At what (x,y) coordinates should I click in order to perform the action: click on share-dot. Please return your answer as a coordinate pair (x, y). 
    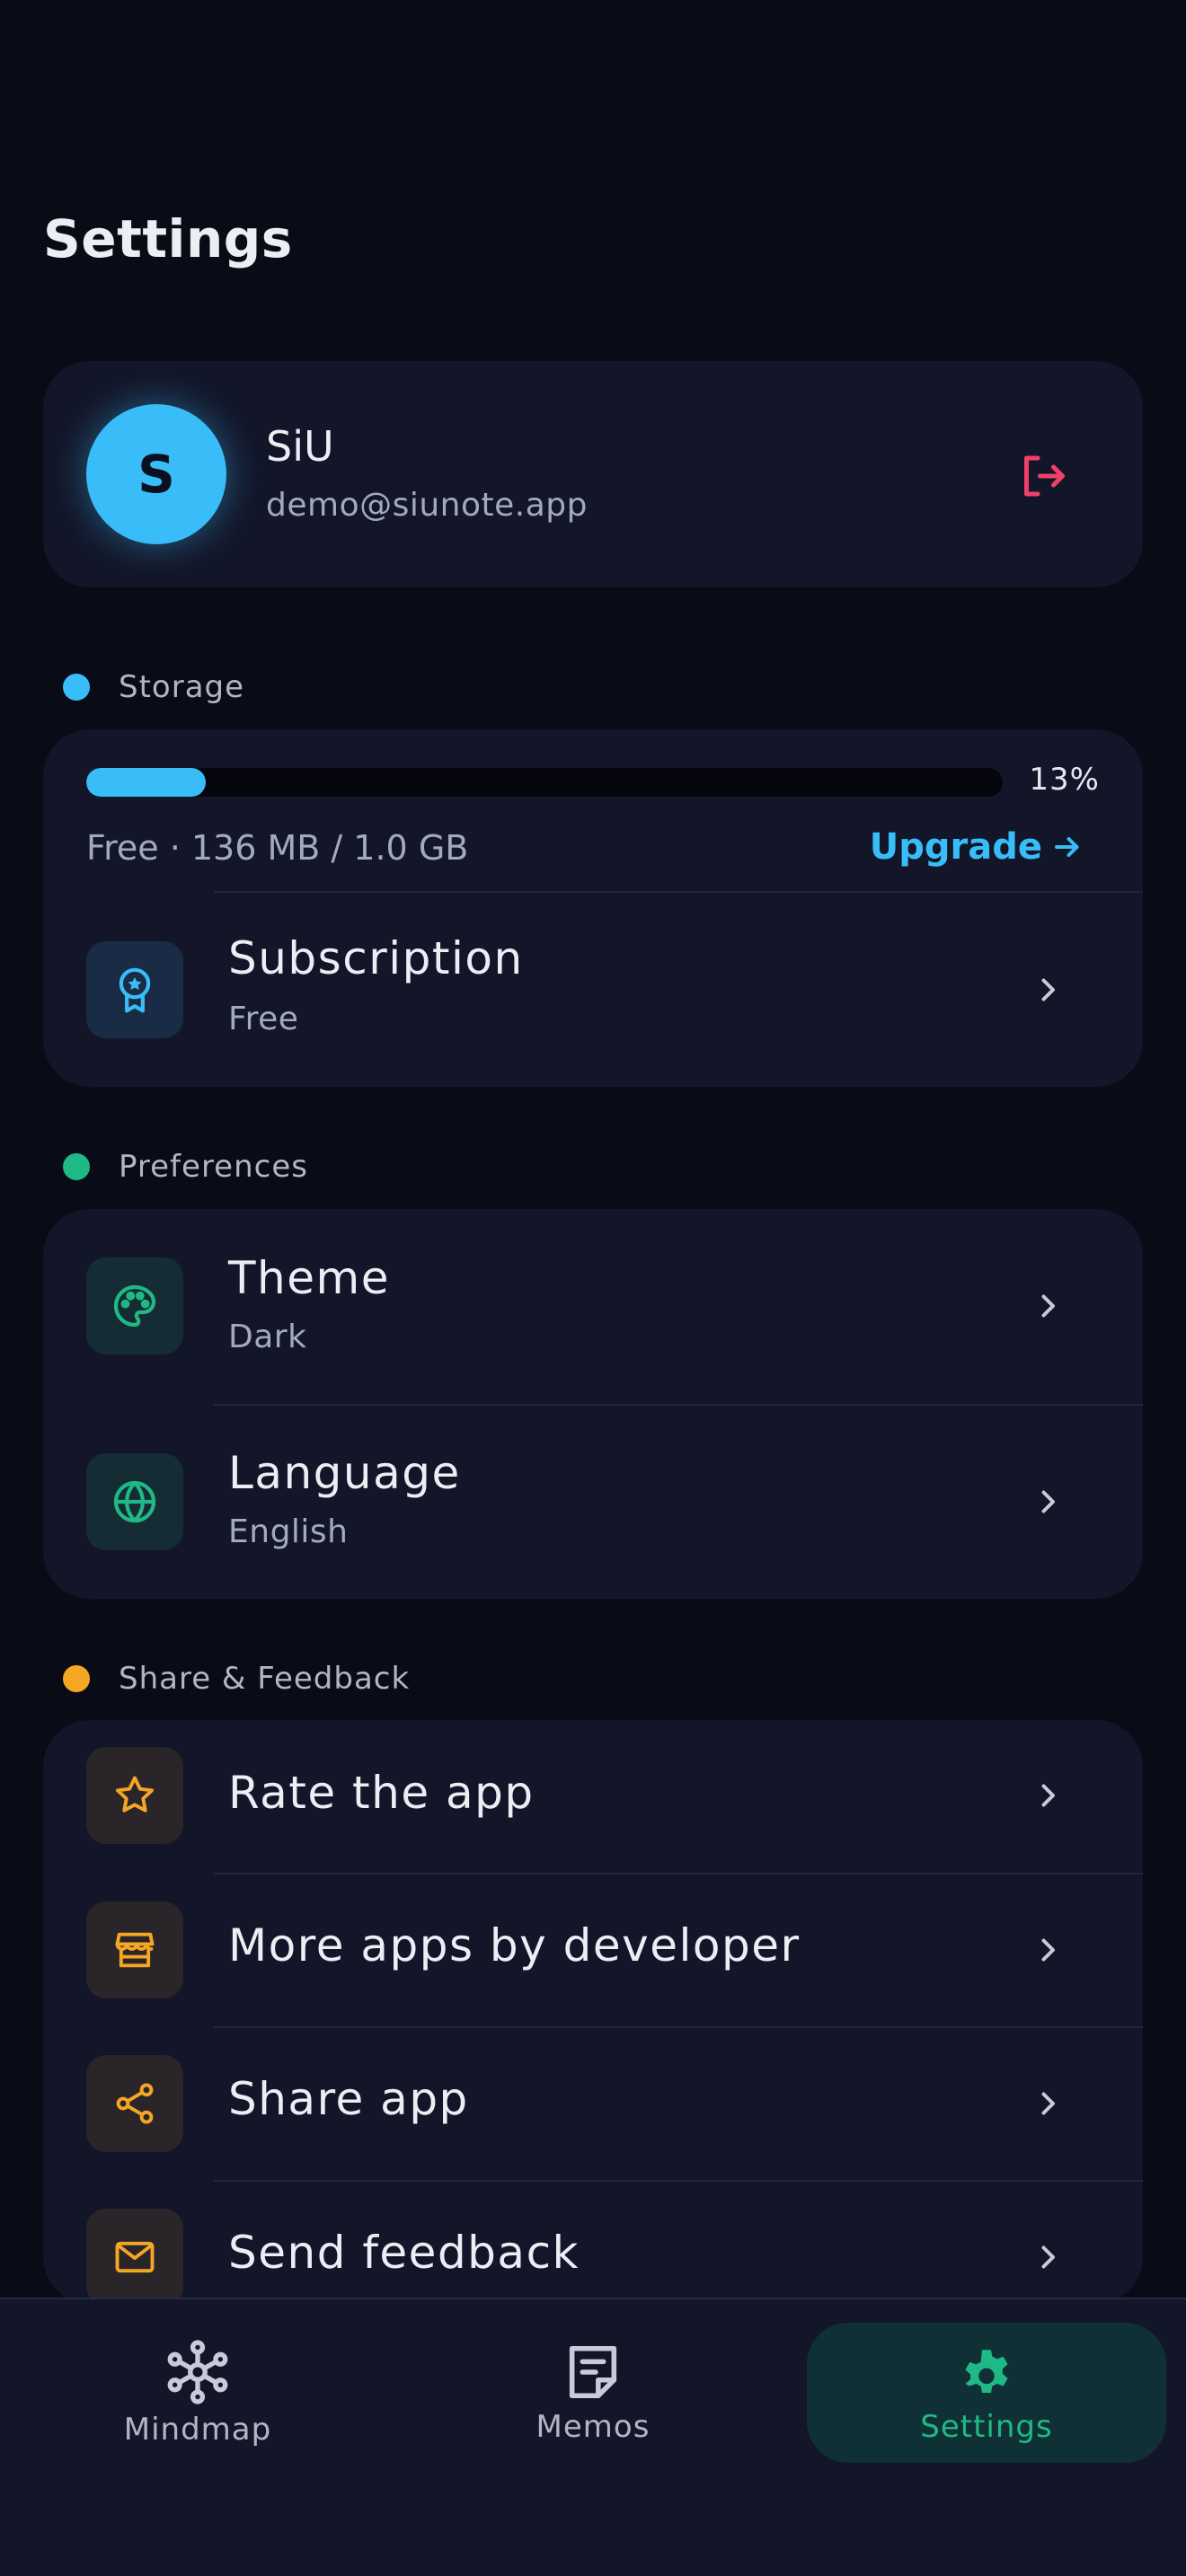
    Looking at the image, I should click on (76, 1678).